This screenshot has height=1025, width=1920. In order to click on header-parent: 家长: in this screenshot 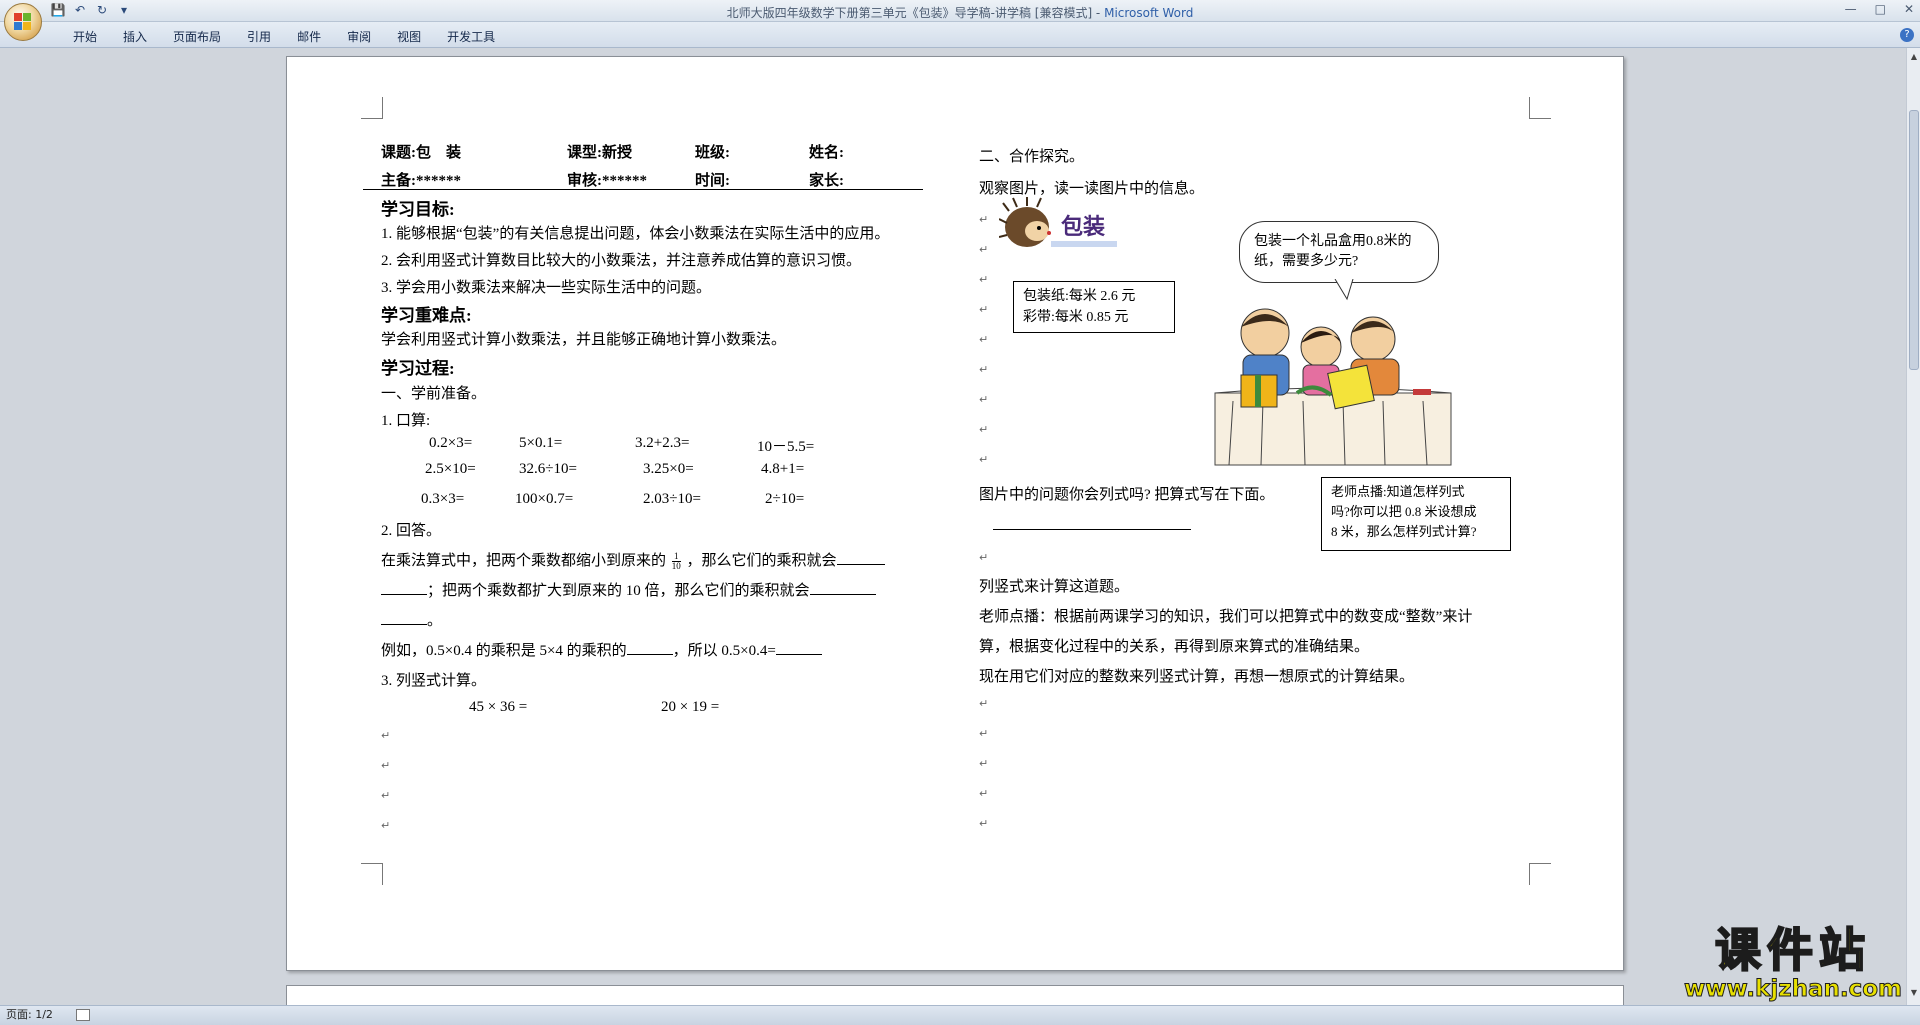, I will do `click(826, 181)`.